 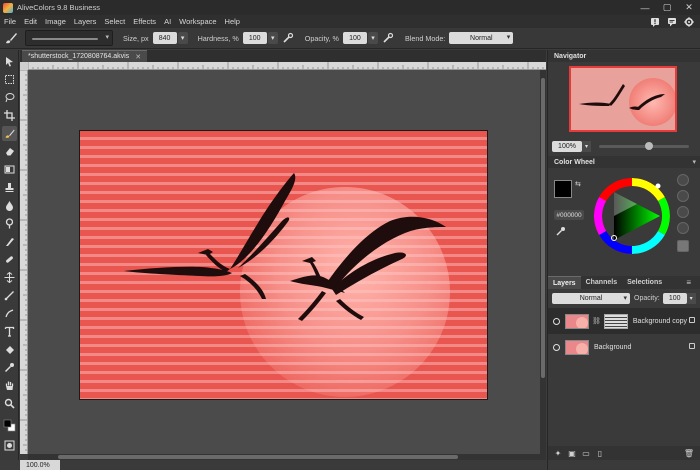 I want to click on eyedropper-tool-icon, so click(x=9, y=367).